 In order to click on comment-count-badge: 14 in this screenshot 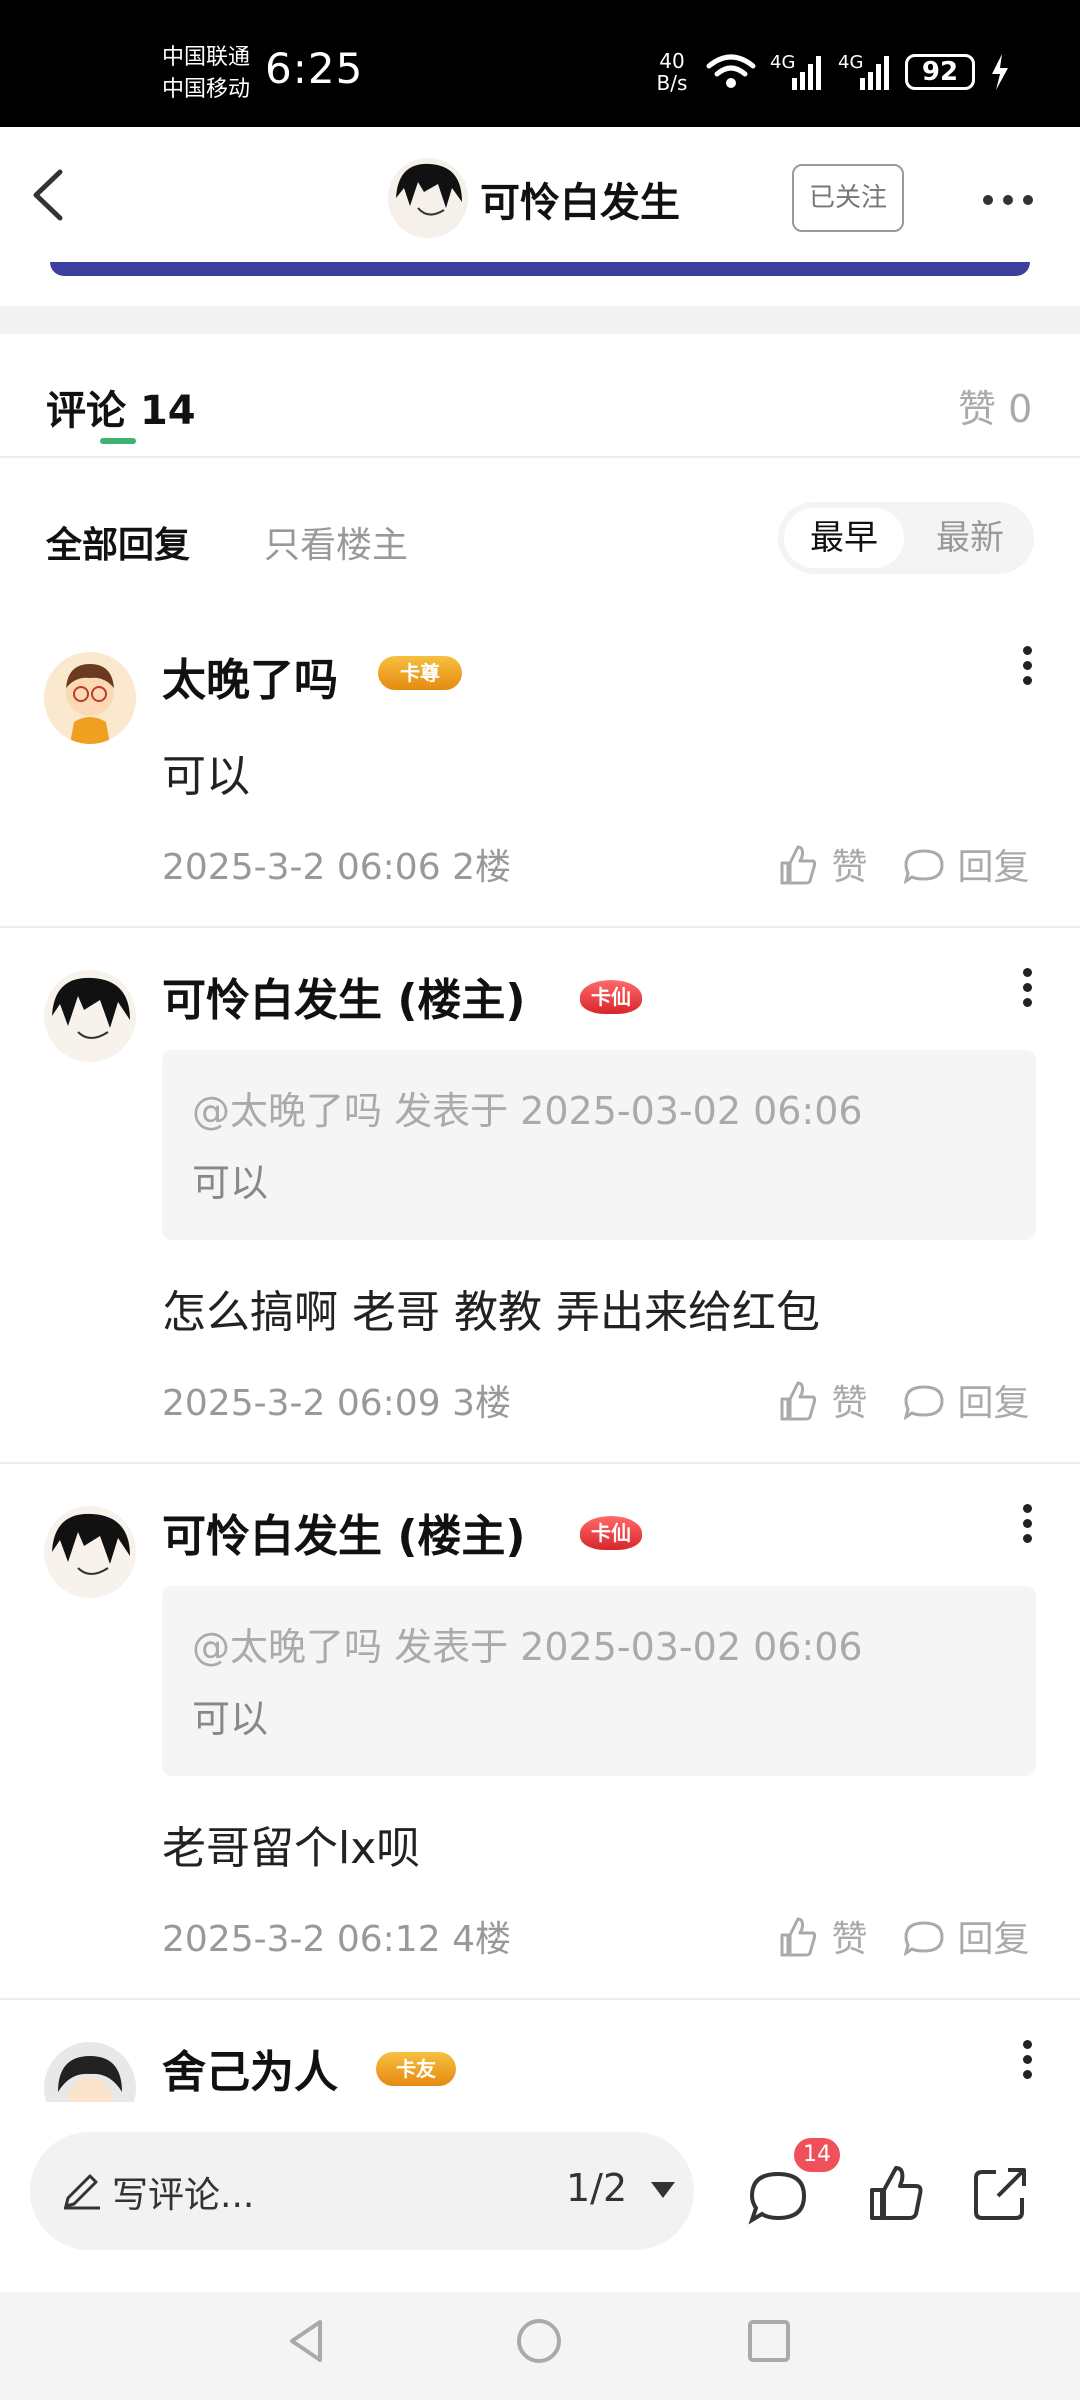, I will do `click(817, 2155)`.